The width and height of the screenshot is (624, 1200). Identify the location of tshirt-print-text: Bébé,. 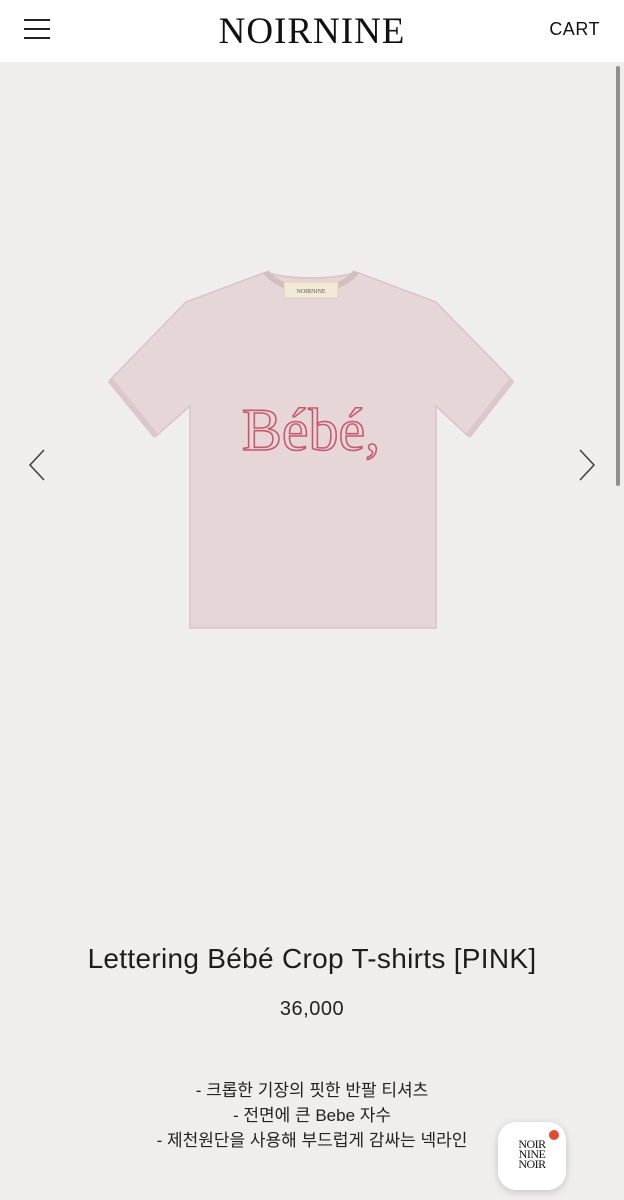
(311, 430).